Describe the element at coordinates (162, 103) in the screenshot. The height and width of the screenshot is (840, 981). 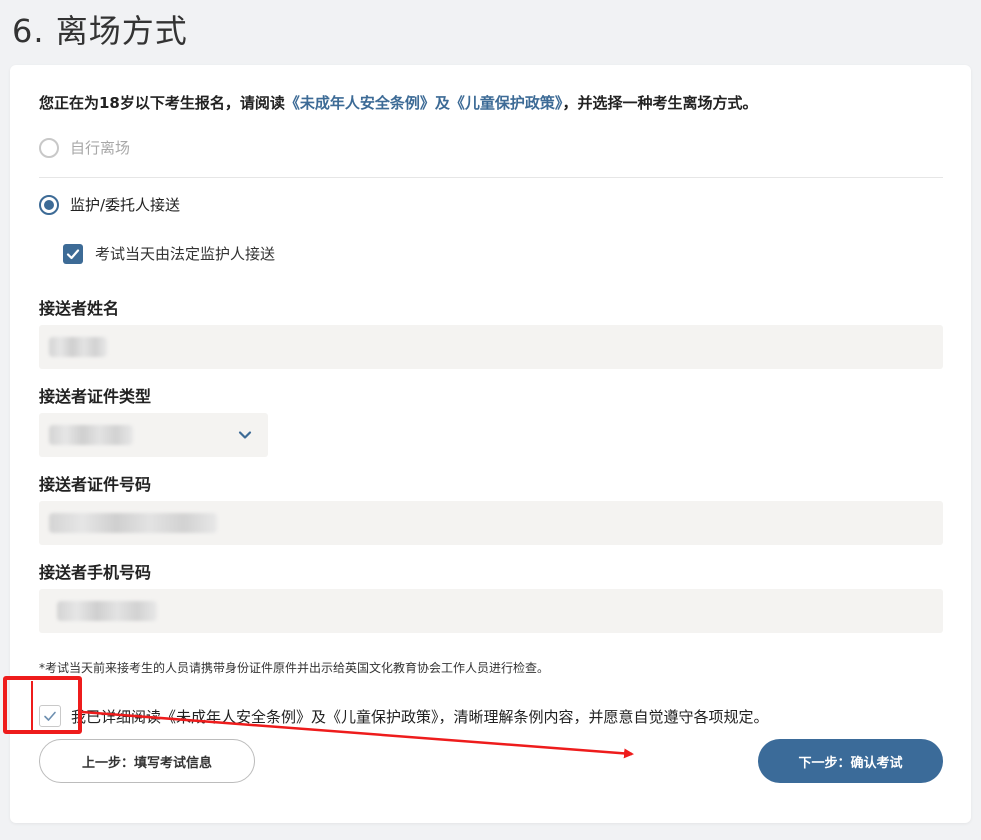
I see `intro-prefix: 您正在为18岁以下考生报名，请阅读` at that location.